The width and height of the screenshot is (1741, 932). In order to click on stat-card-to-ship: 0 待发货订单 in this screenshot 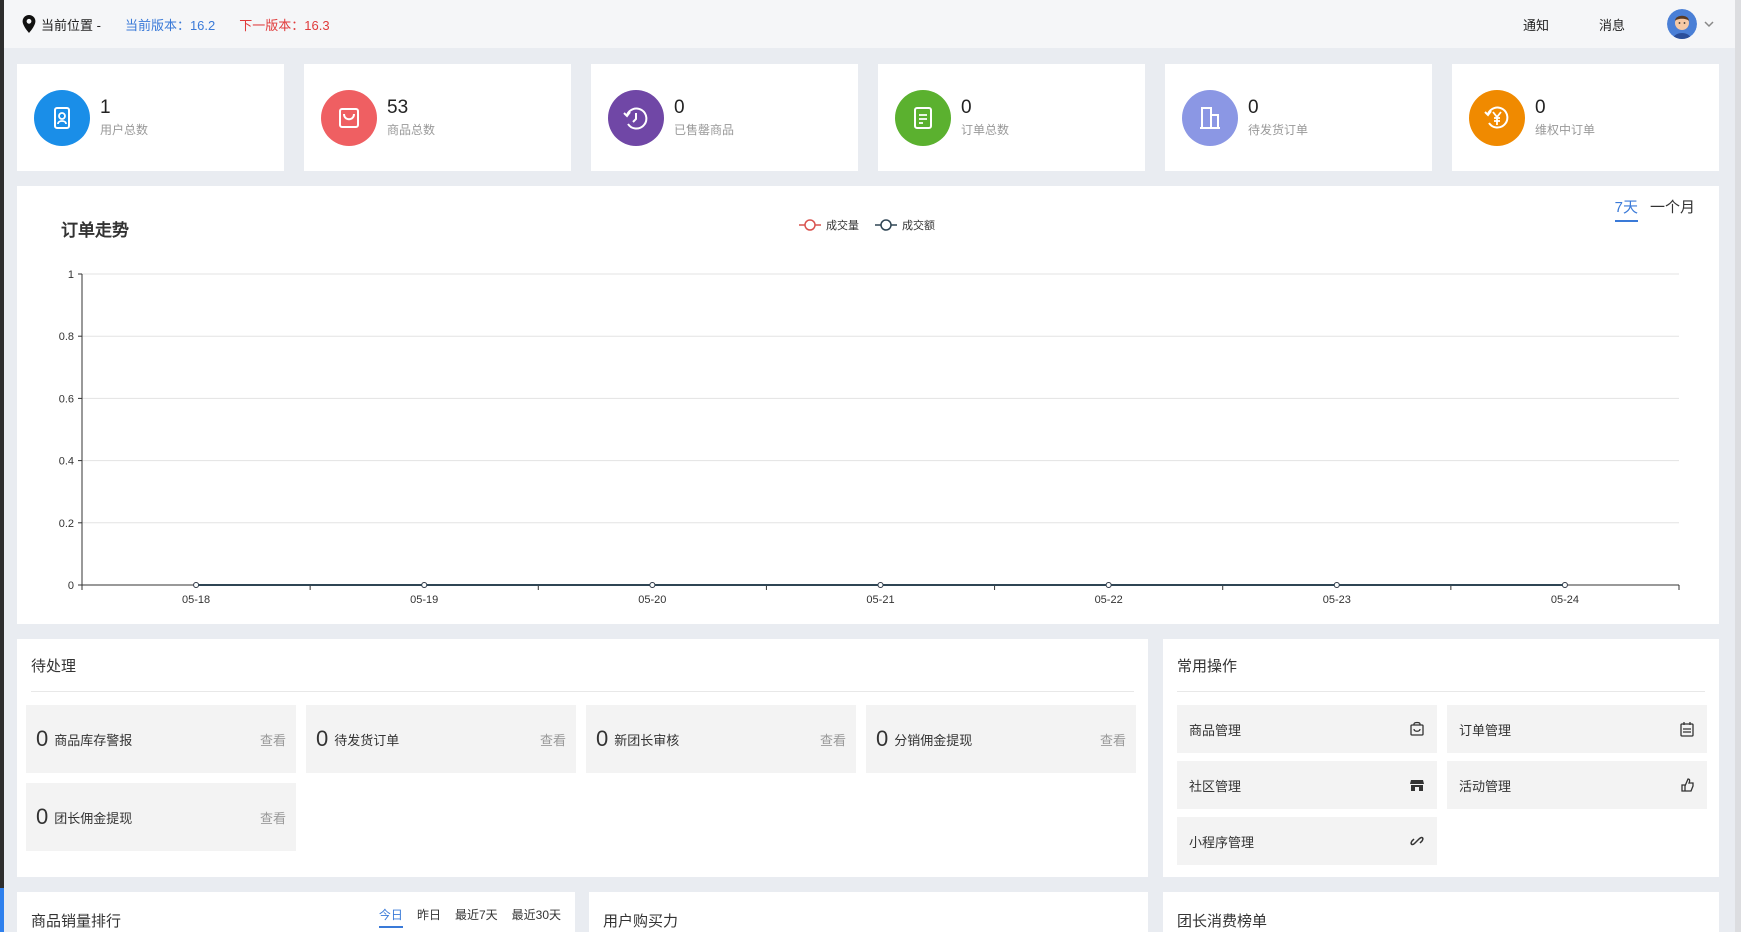, I will do `click(1298, 117)`.